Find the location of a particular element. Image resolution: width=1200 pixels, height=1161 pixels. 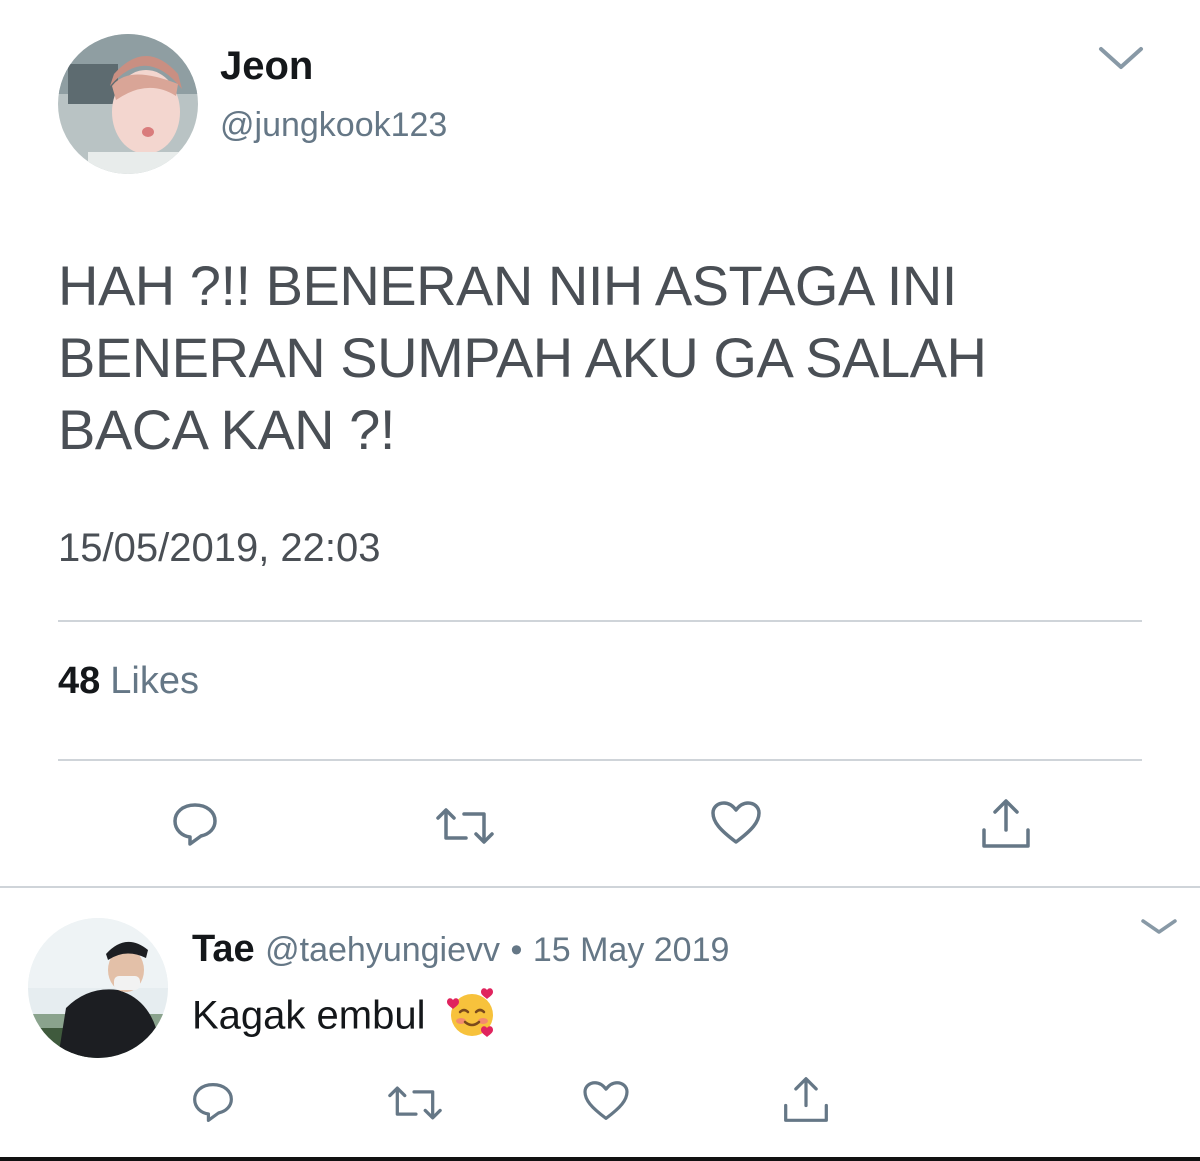

reply-text: Kagak embul is located at coordinates (345, 1018).